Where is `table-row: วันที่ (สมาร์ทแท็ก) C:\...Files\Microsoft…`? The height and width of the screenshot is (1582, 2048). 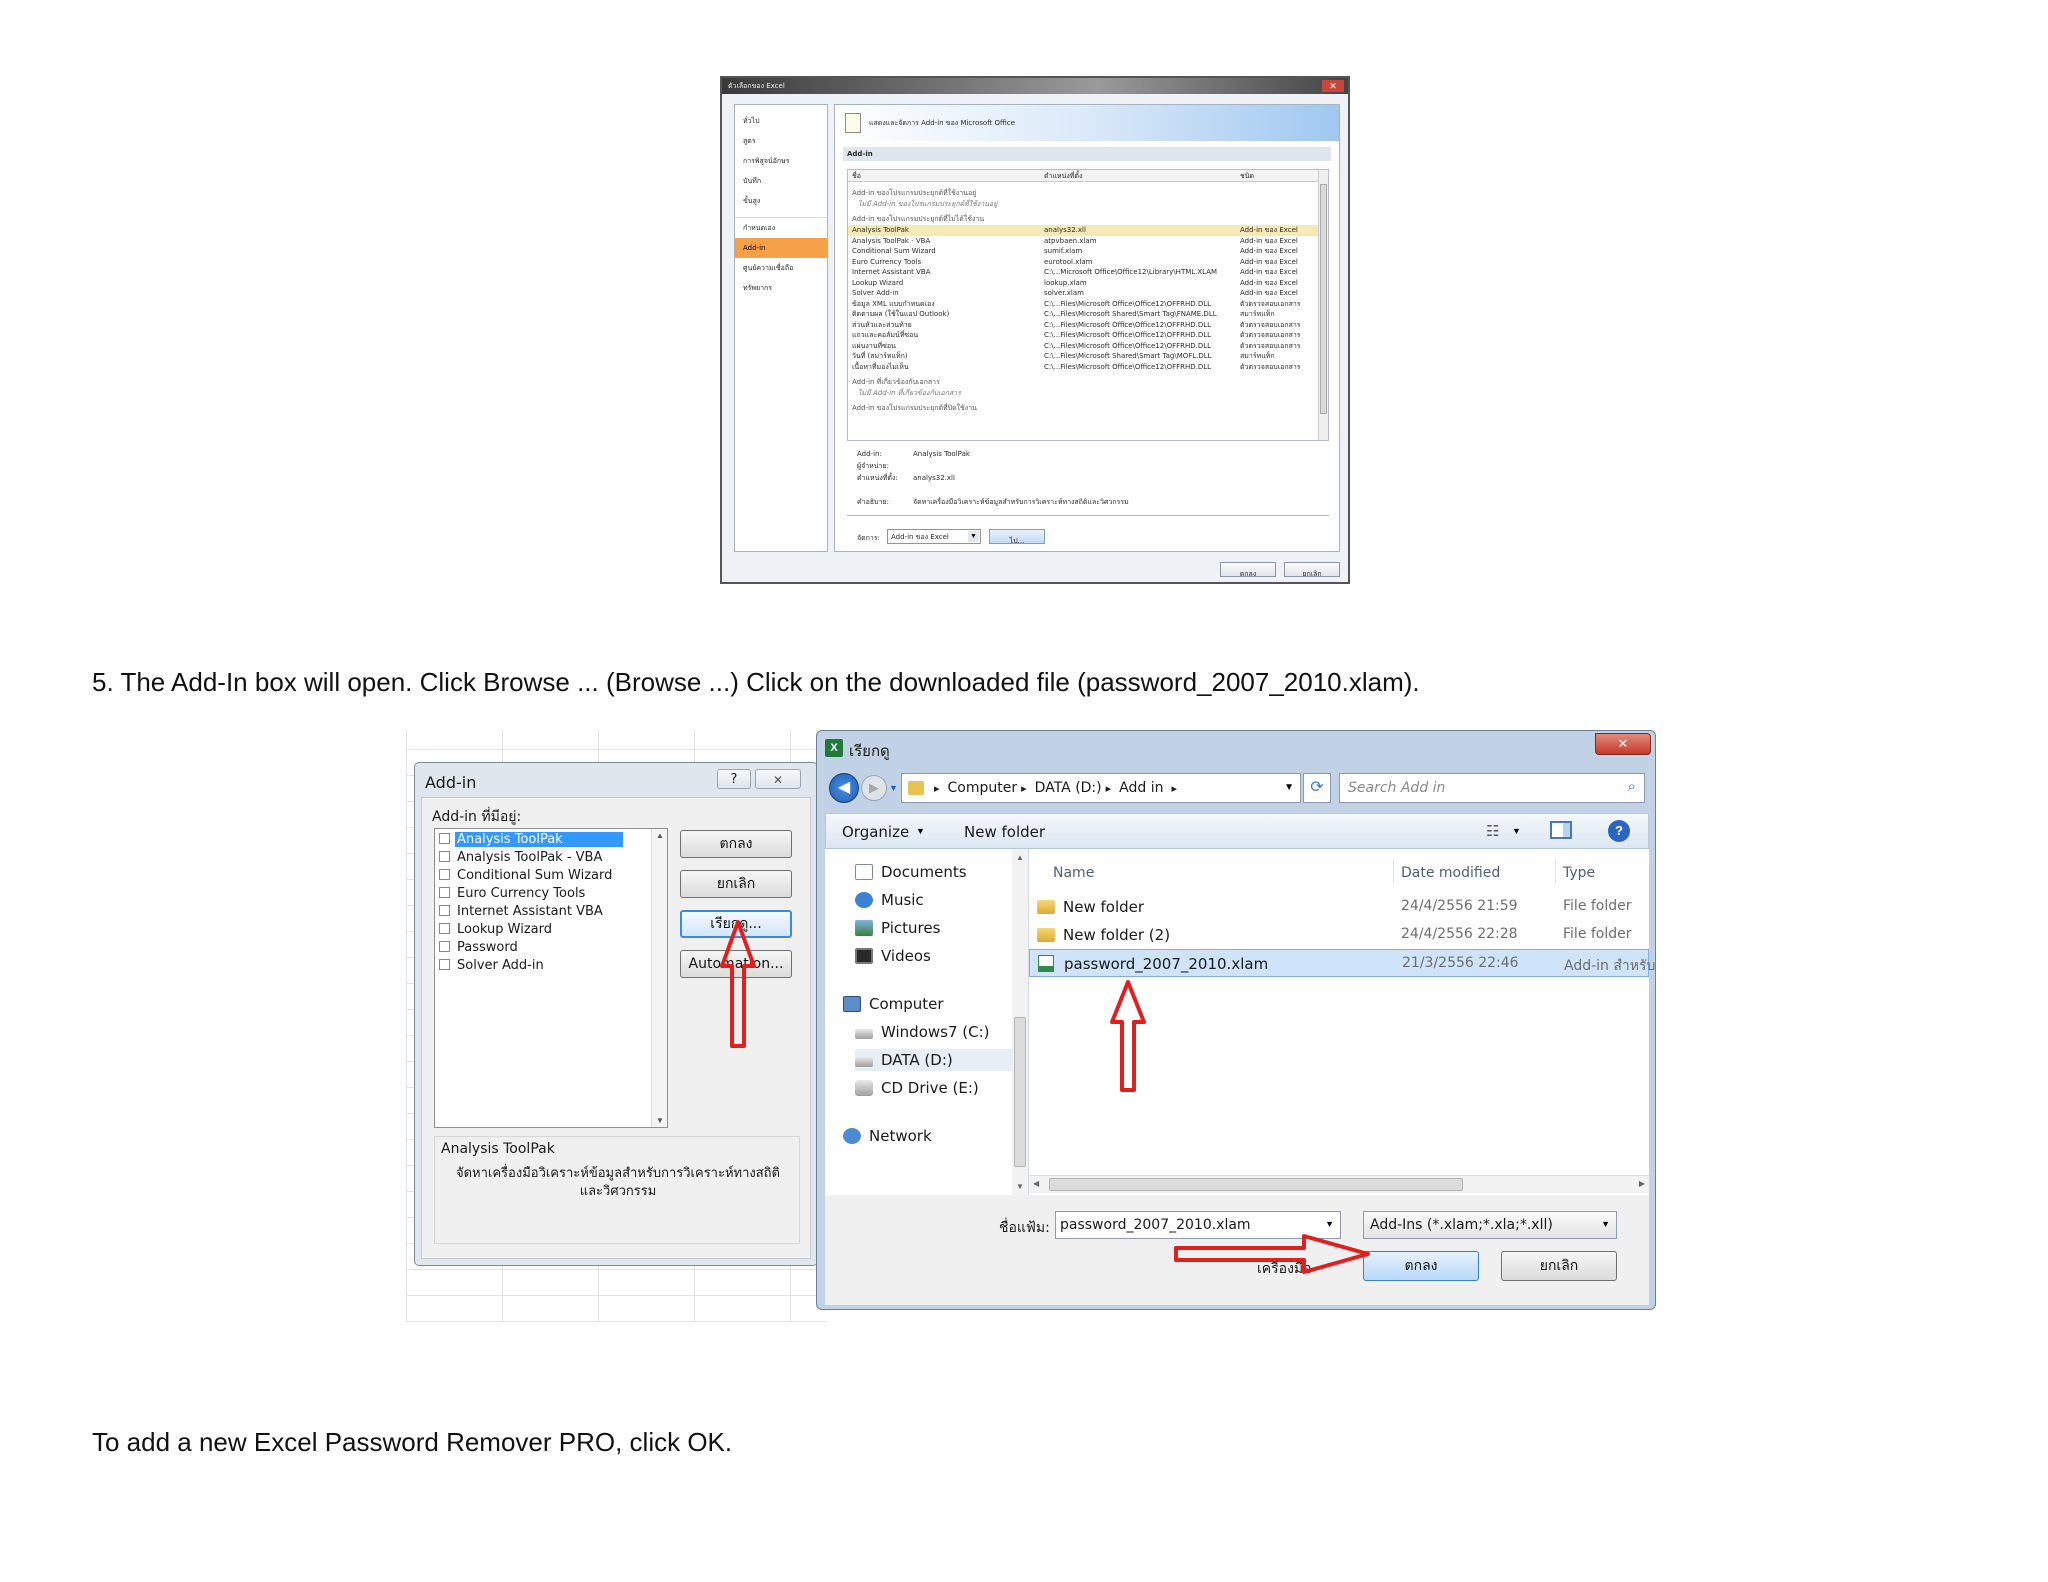
table-row: วันที่ (สมาร์ทแท็ก) C:\...Files\Microsoft… is located at coordinates (1083, 356).